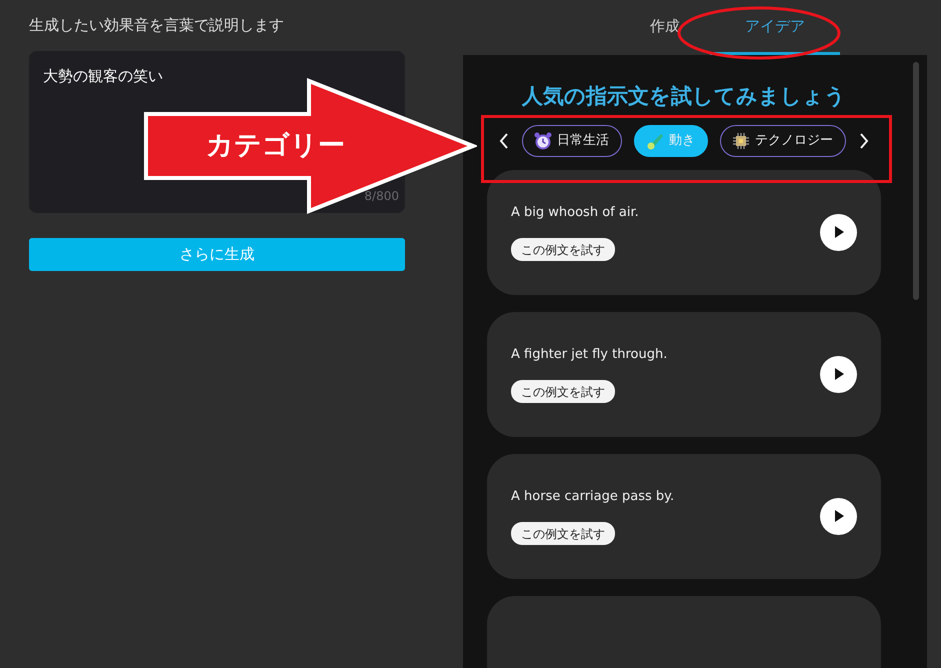  Describe the element at coordinates (157, 25) in the screenshot. I see `prompt-label: 生成したい効果音を言葉で説明します` at that location.